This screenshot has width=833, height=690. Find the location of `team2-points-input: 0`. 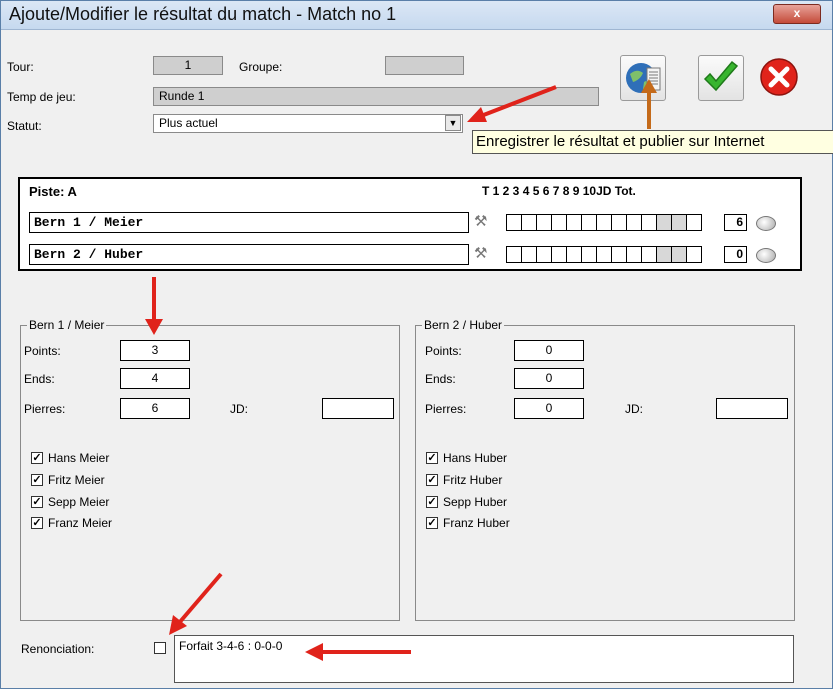

team2-points-input: 0 is located at coordinates (549, 350).